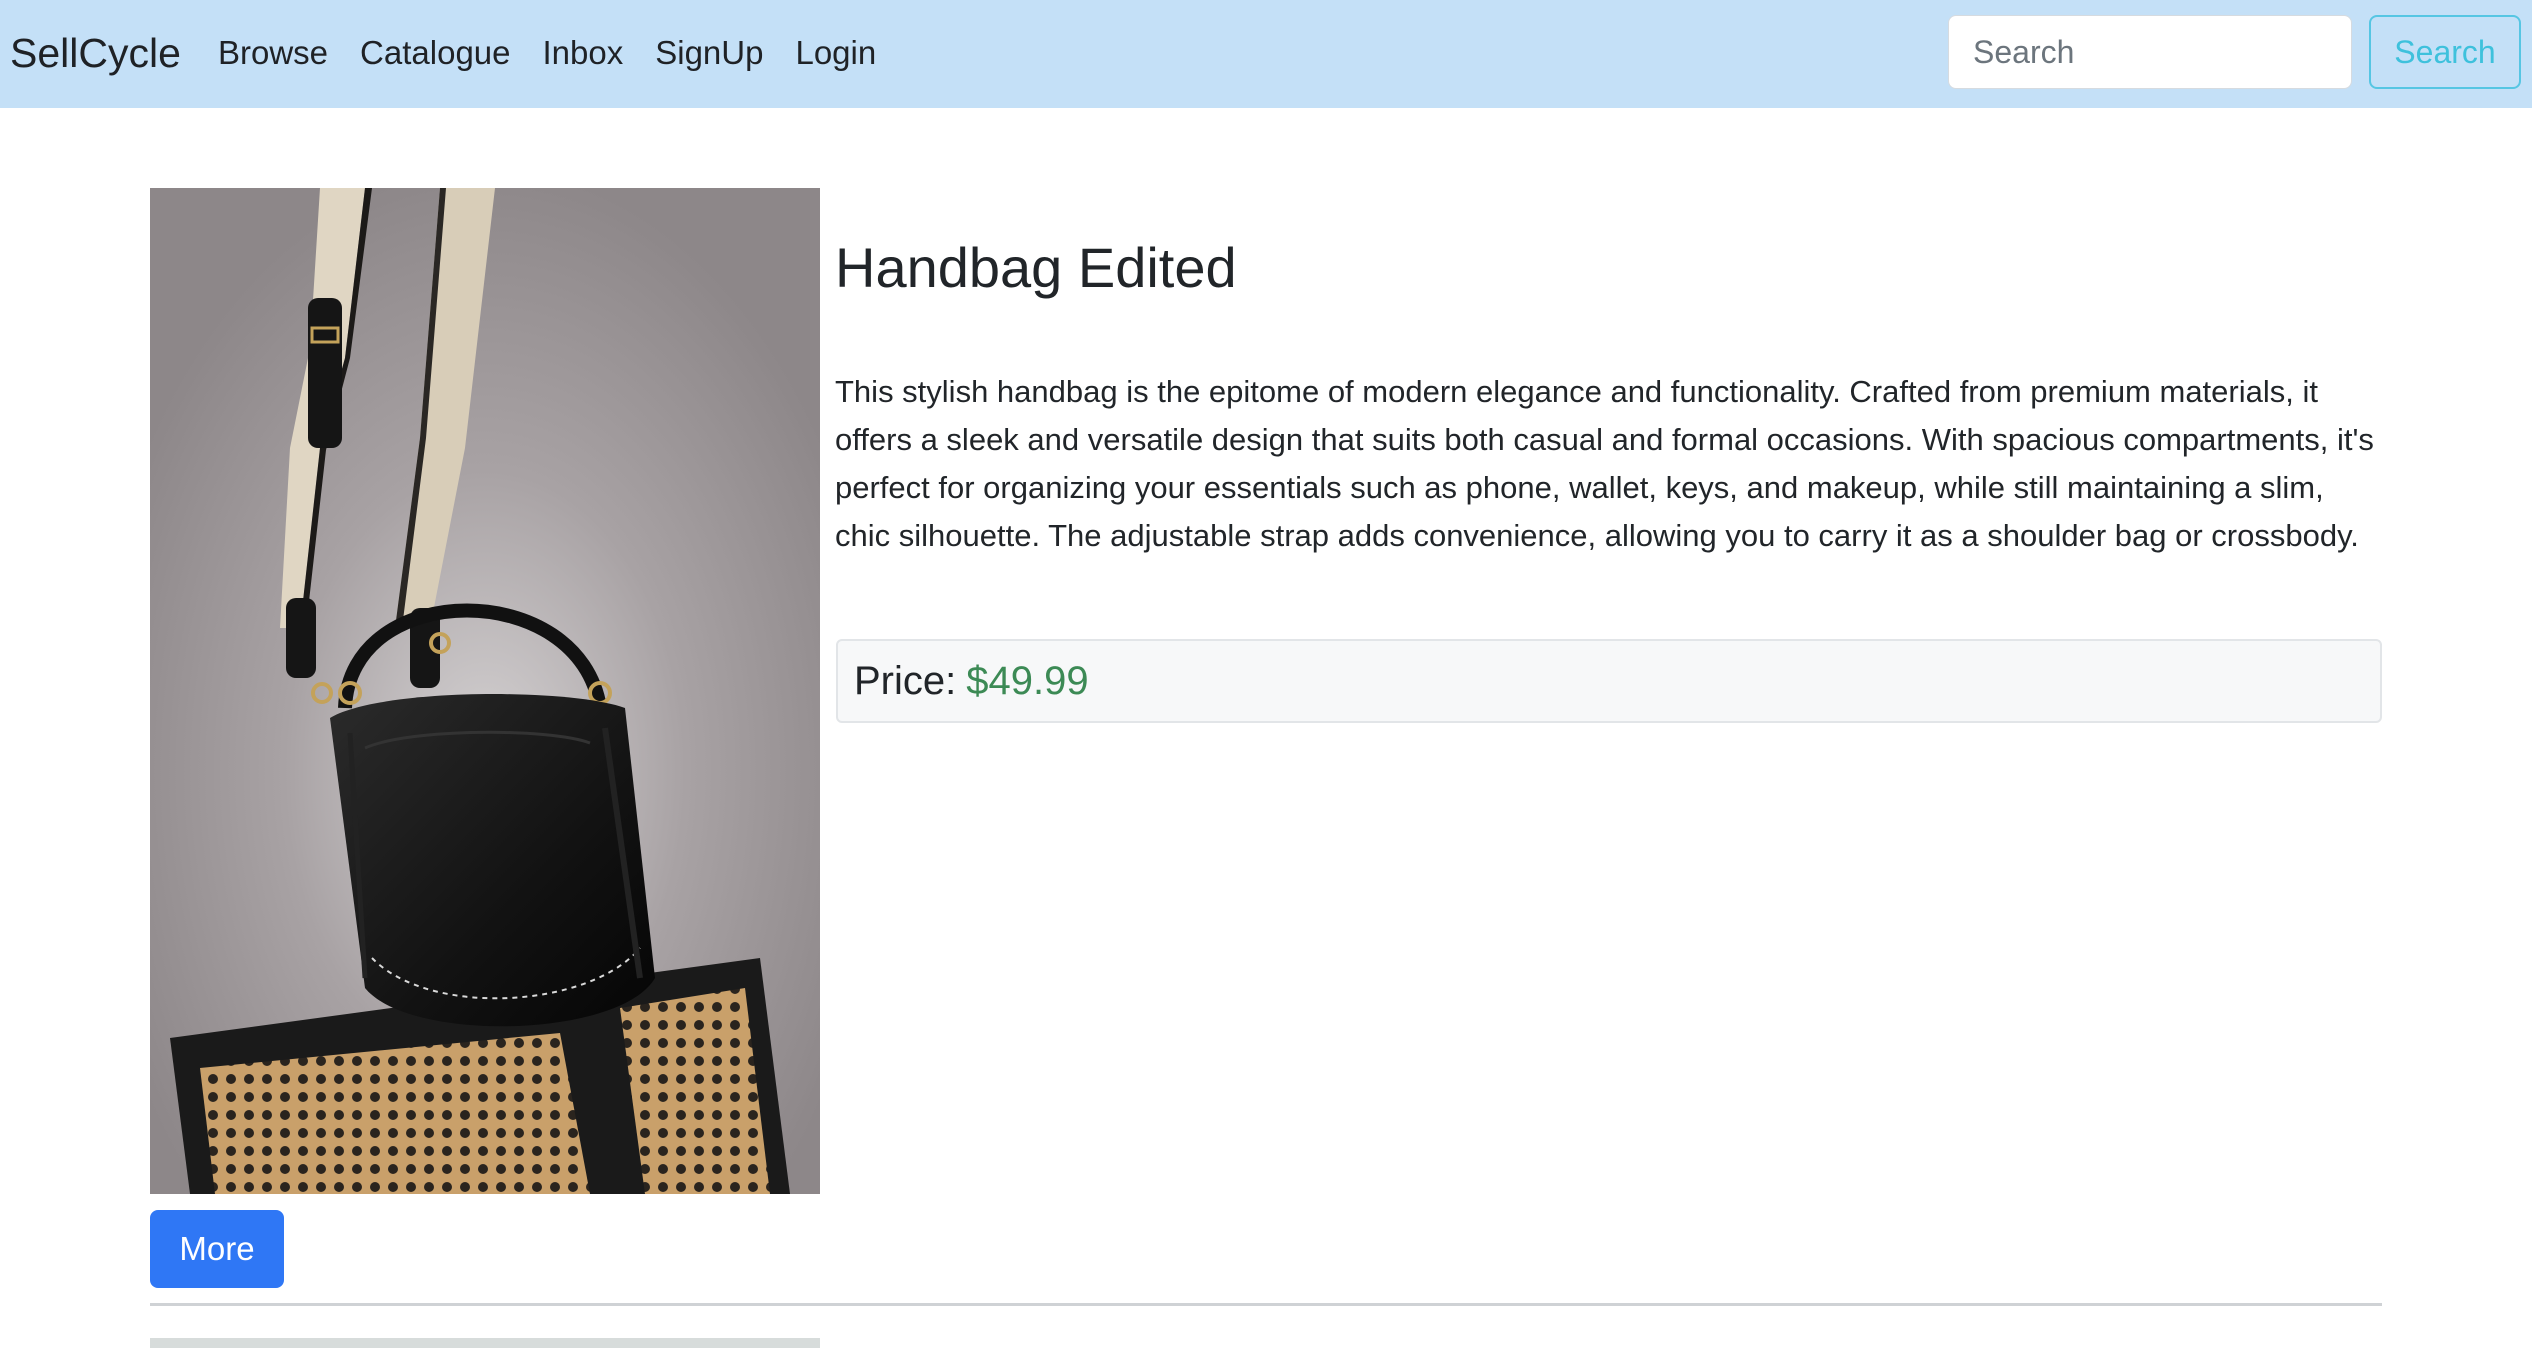 This screenshot has height=1348, width=2532. I want to click on price-label: Price:, so click(905, 680).